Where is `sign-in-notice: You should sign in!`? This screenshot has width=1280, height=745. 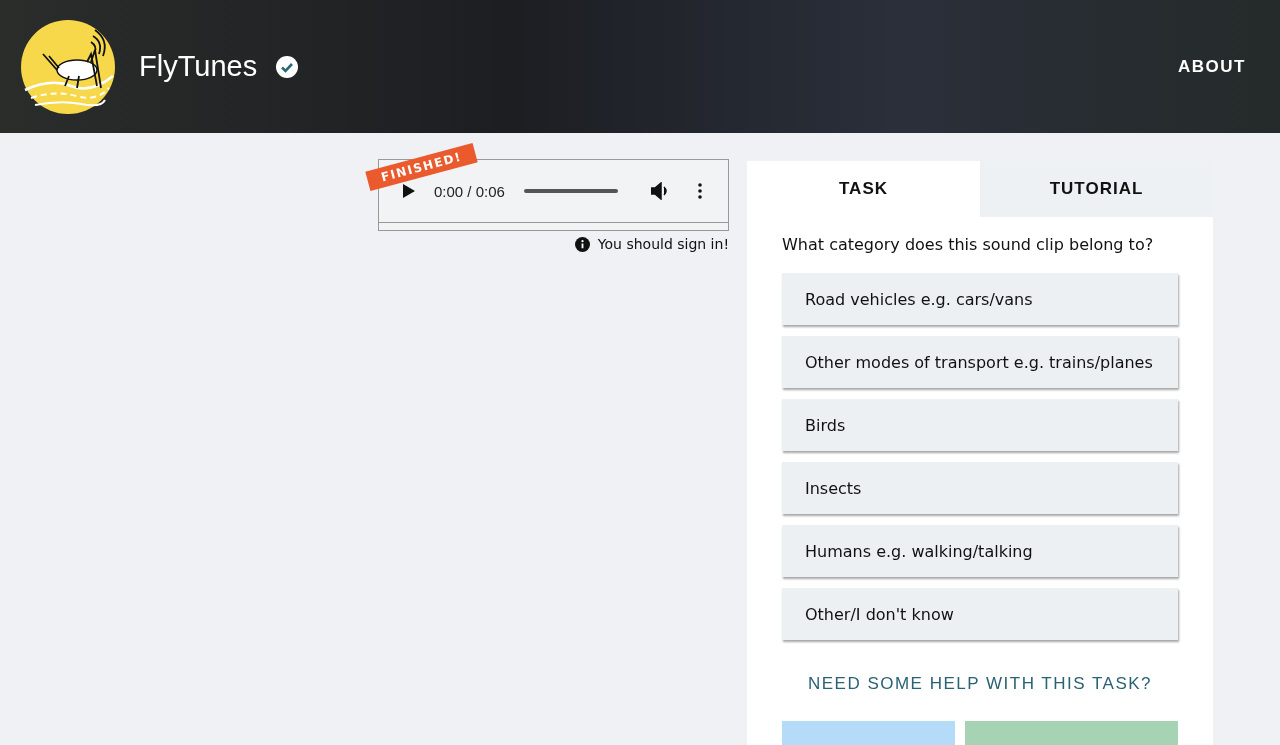
sign-in-notice: You should sign in! is located at coordinates (663, 244).